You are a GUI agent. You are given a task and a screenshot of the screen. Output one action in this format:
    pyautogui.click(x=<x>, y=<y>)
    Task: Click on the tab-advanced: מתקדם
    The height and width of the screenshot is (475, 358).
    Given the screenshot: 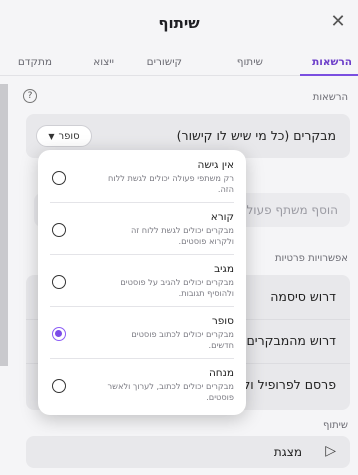 What is the action you would take?
    pyautogui.click(x=35, y=62)
    